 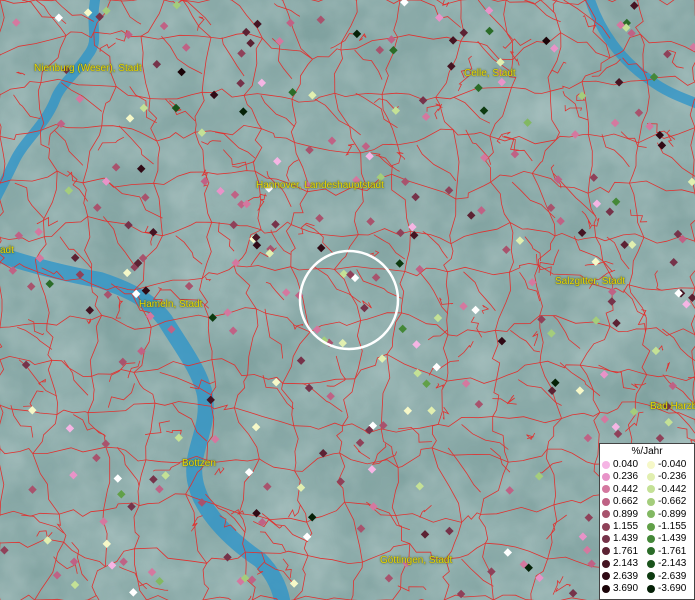 I want to click on legend-row-positive: 0.236, so click(x=620, y=476).